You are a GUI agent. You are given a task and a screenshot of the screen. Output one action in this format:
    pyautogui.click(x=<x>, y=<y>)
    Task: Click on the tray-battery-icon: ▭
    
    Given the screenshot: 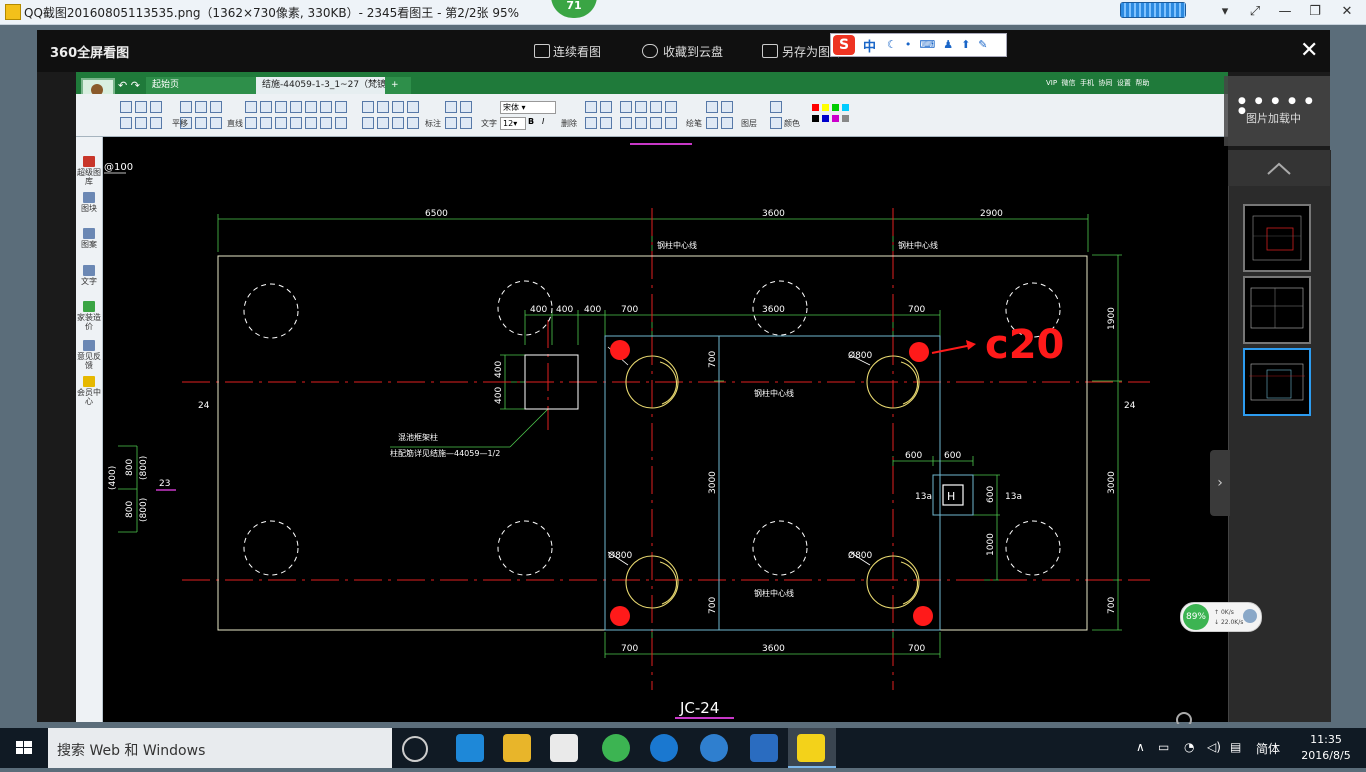 What is the action you would take?
    pyautogui.click(x=1163, y=747)
    